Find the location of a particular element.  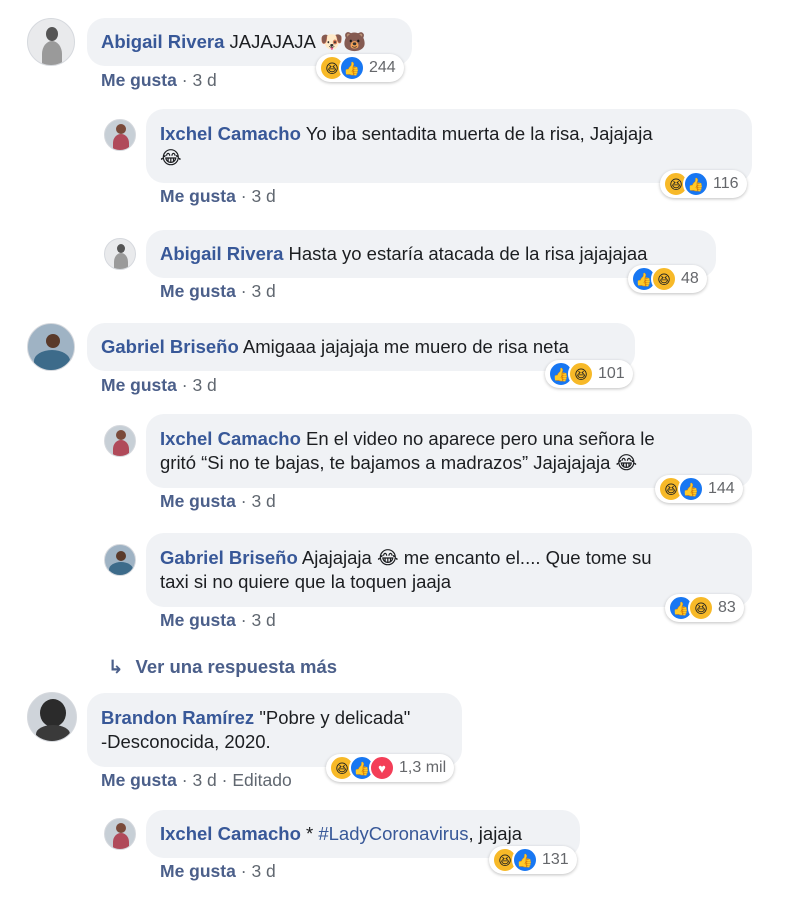

comment-text-line2: -Desconocida, 2020. is located at coordinates (186, 741).